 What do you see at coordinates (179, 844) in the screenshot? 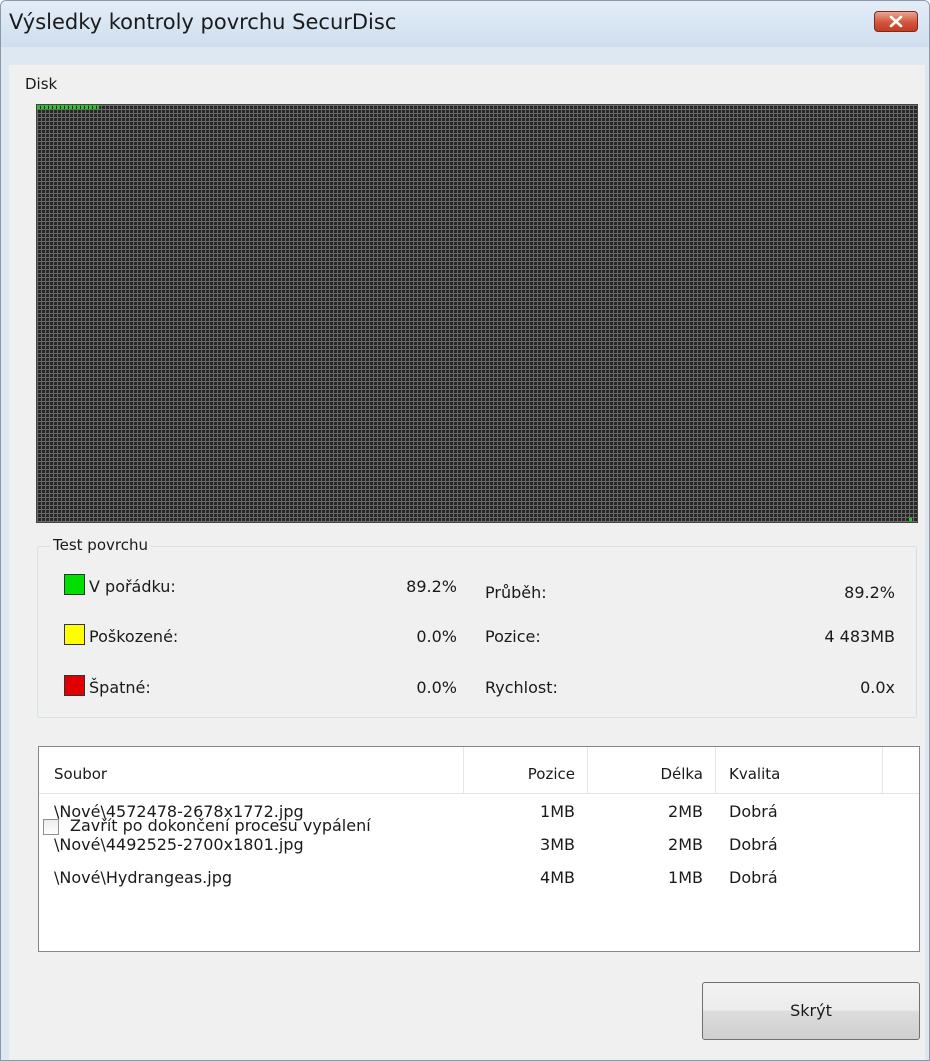
I see `file-name-cell: \Nové\4492525-2700x1801.jpg` at bounding box center [179, 844].